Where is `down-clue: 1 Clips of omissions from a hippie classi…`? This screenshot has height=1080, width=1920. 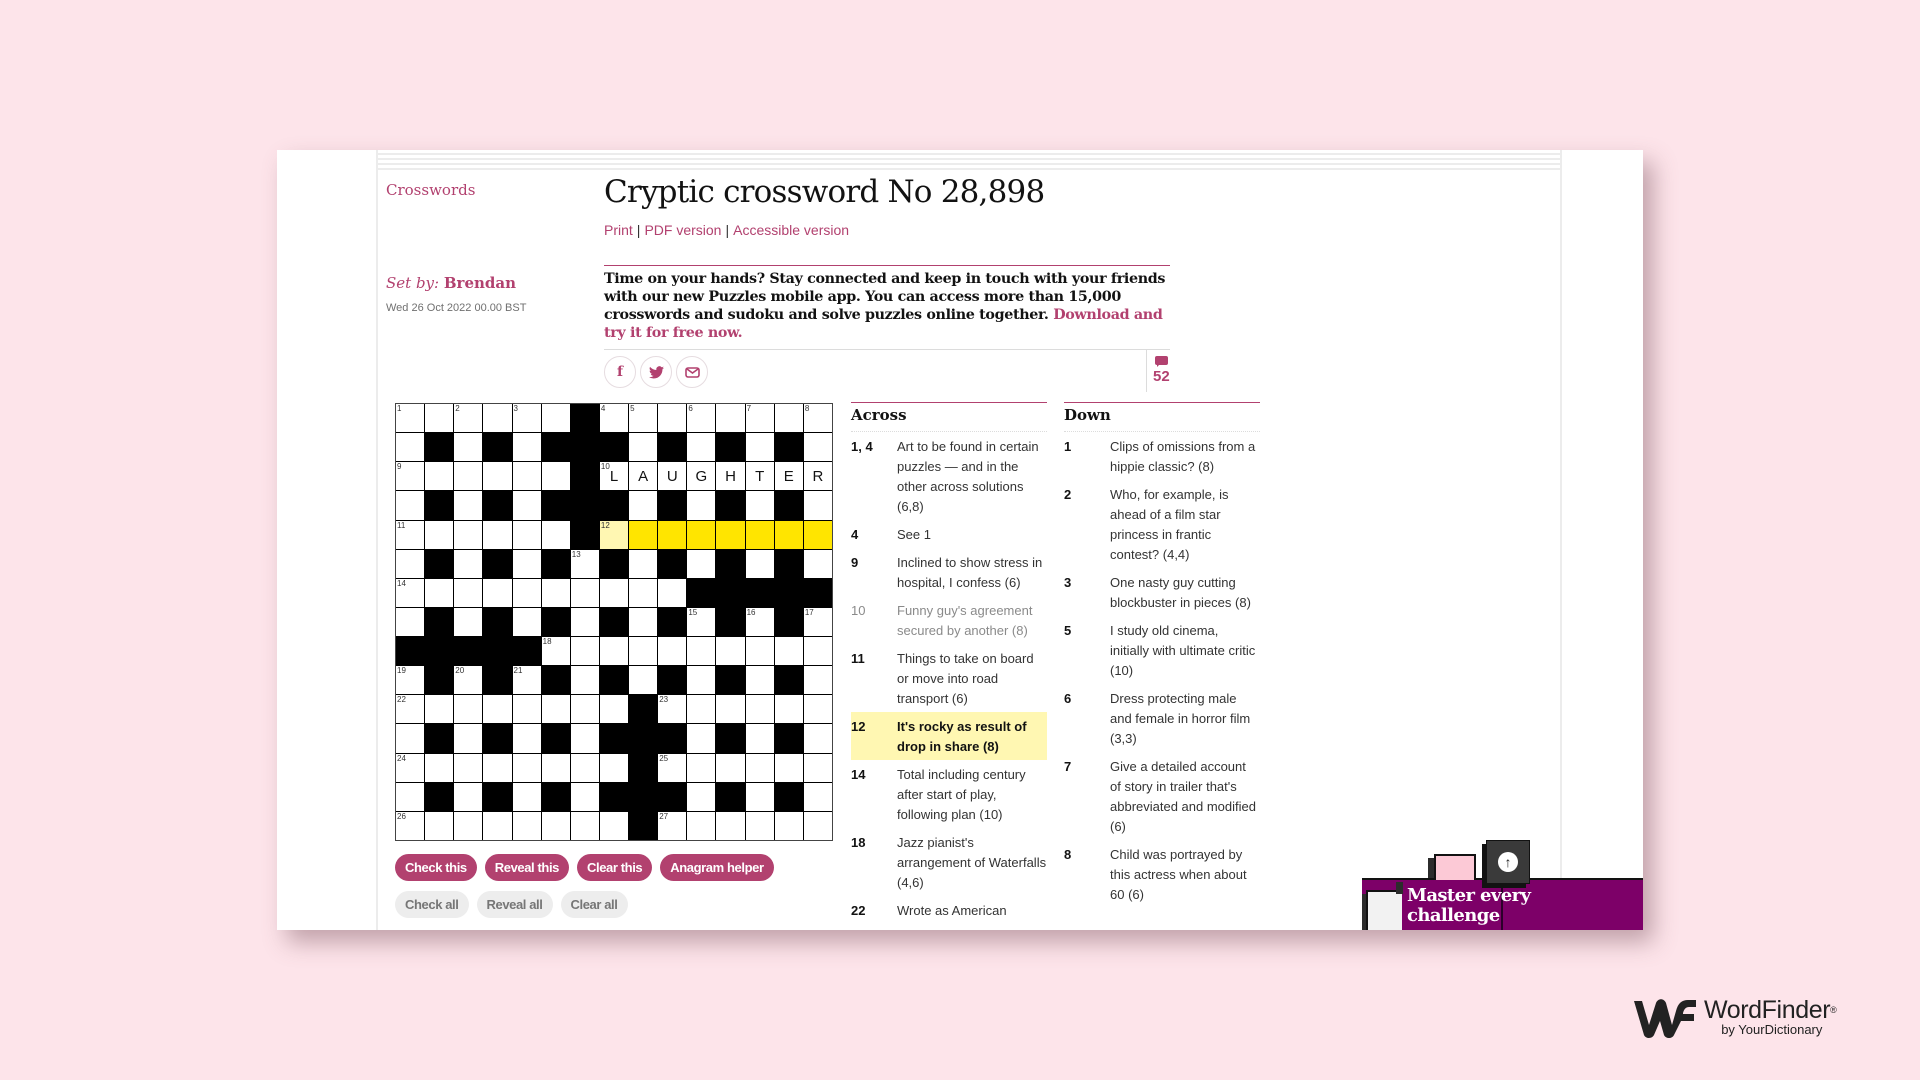
down-clue: 1 Clips of omissions from a hippie classi… is located at coordinates (1162, 456).